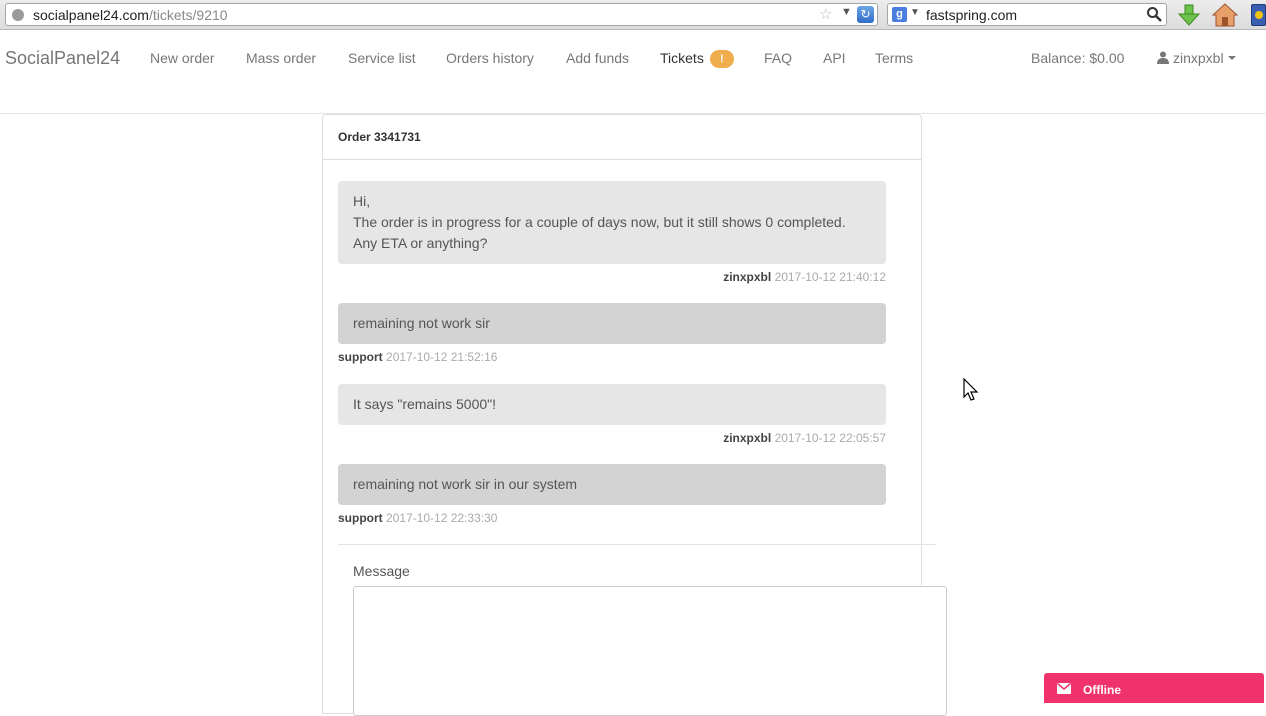 This screenshot has width=1266, height=716. I want to click on user-menu: zinxpxbl, so click(1196, 58).